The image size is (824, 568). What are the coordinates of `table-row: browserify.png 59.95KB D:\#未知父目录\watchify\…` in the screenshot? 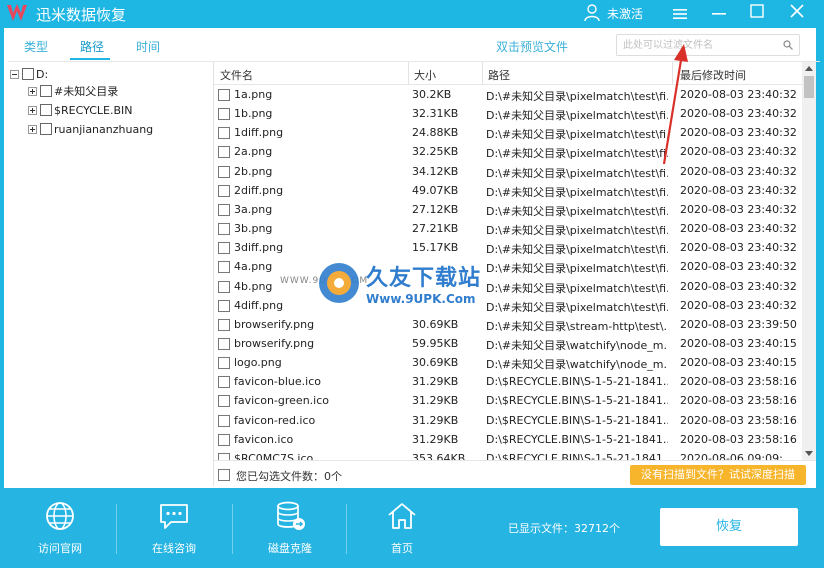 It's located at (508, 344).